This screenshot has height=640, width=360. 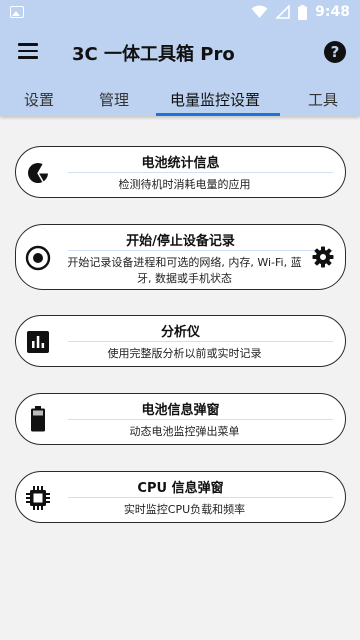 I want to click on app-title: 3C 一体工具箱 Pro, so click(x=153, y=54).